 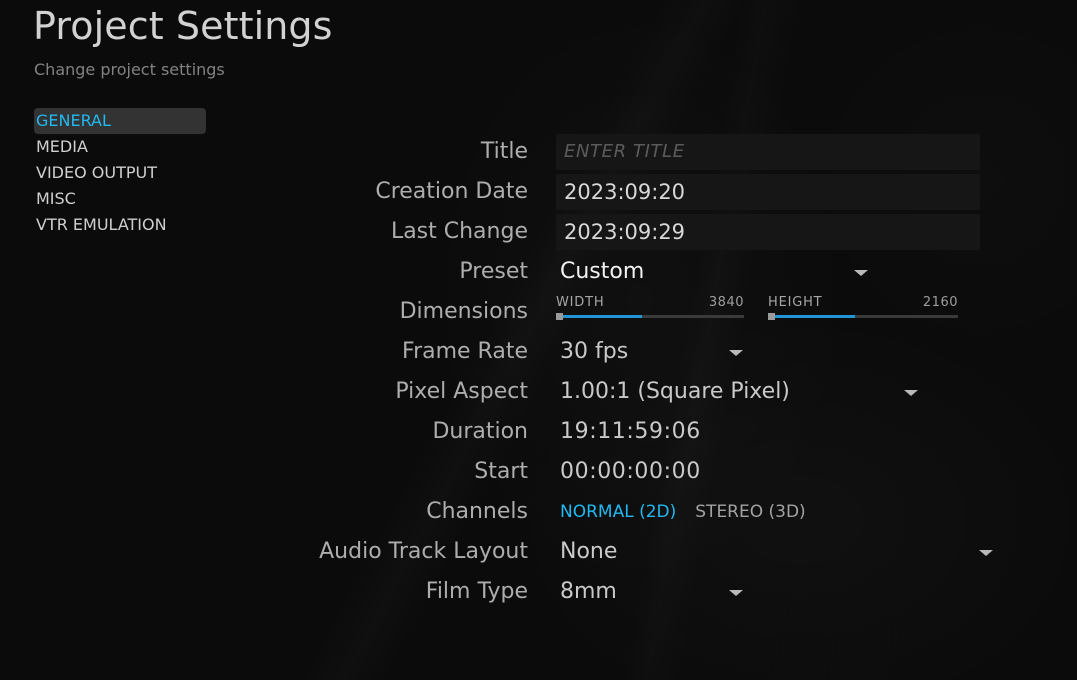 What do you see at coordinates (538, 192) in the screenshot?
I see `row-creation-date: Creation Date 2023:09:20` at bounding box center [538, 192].